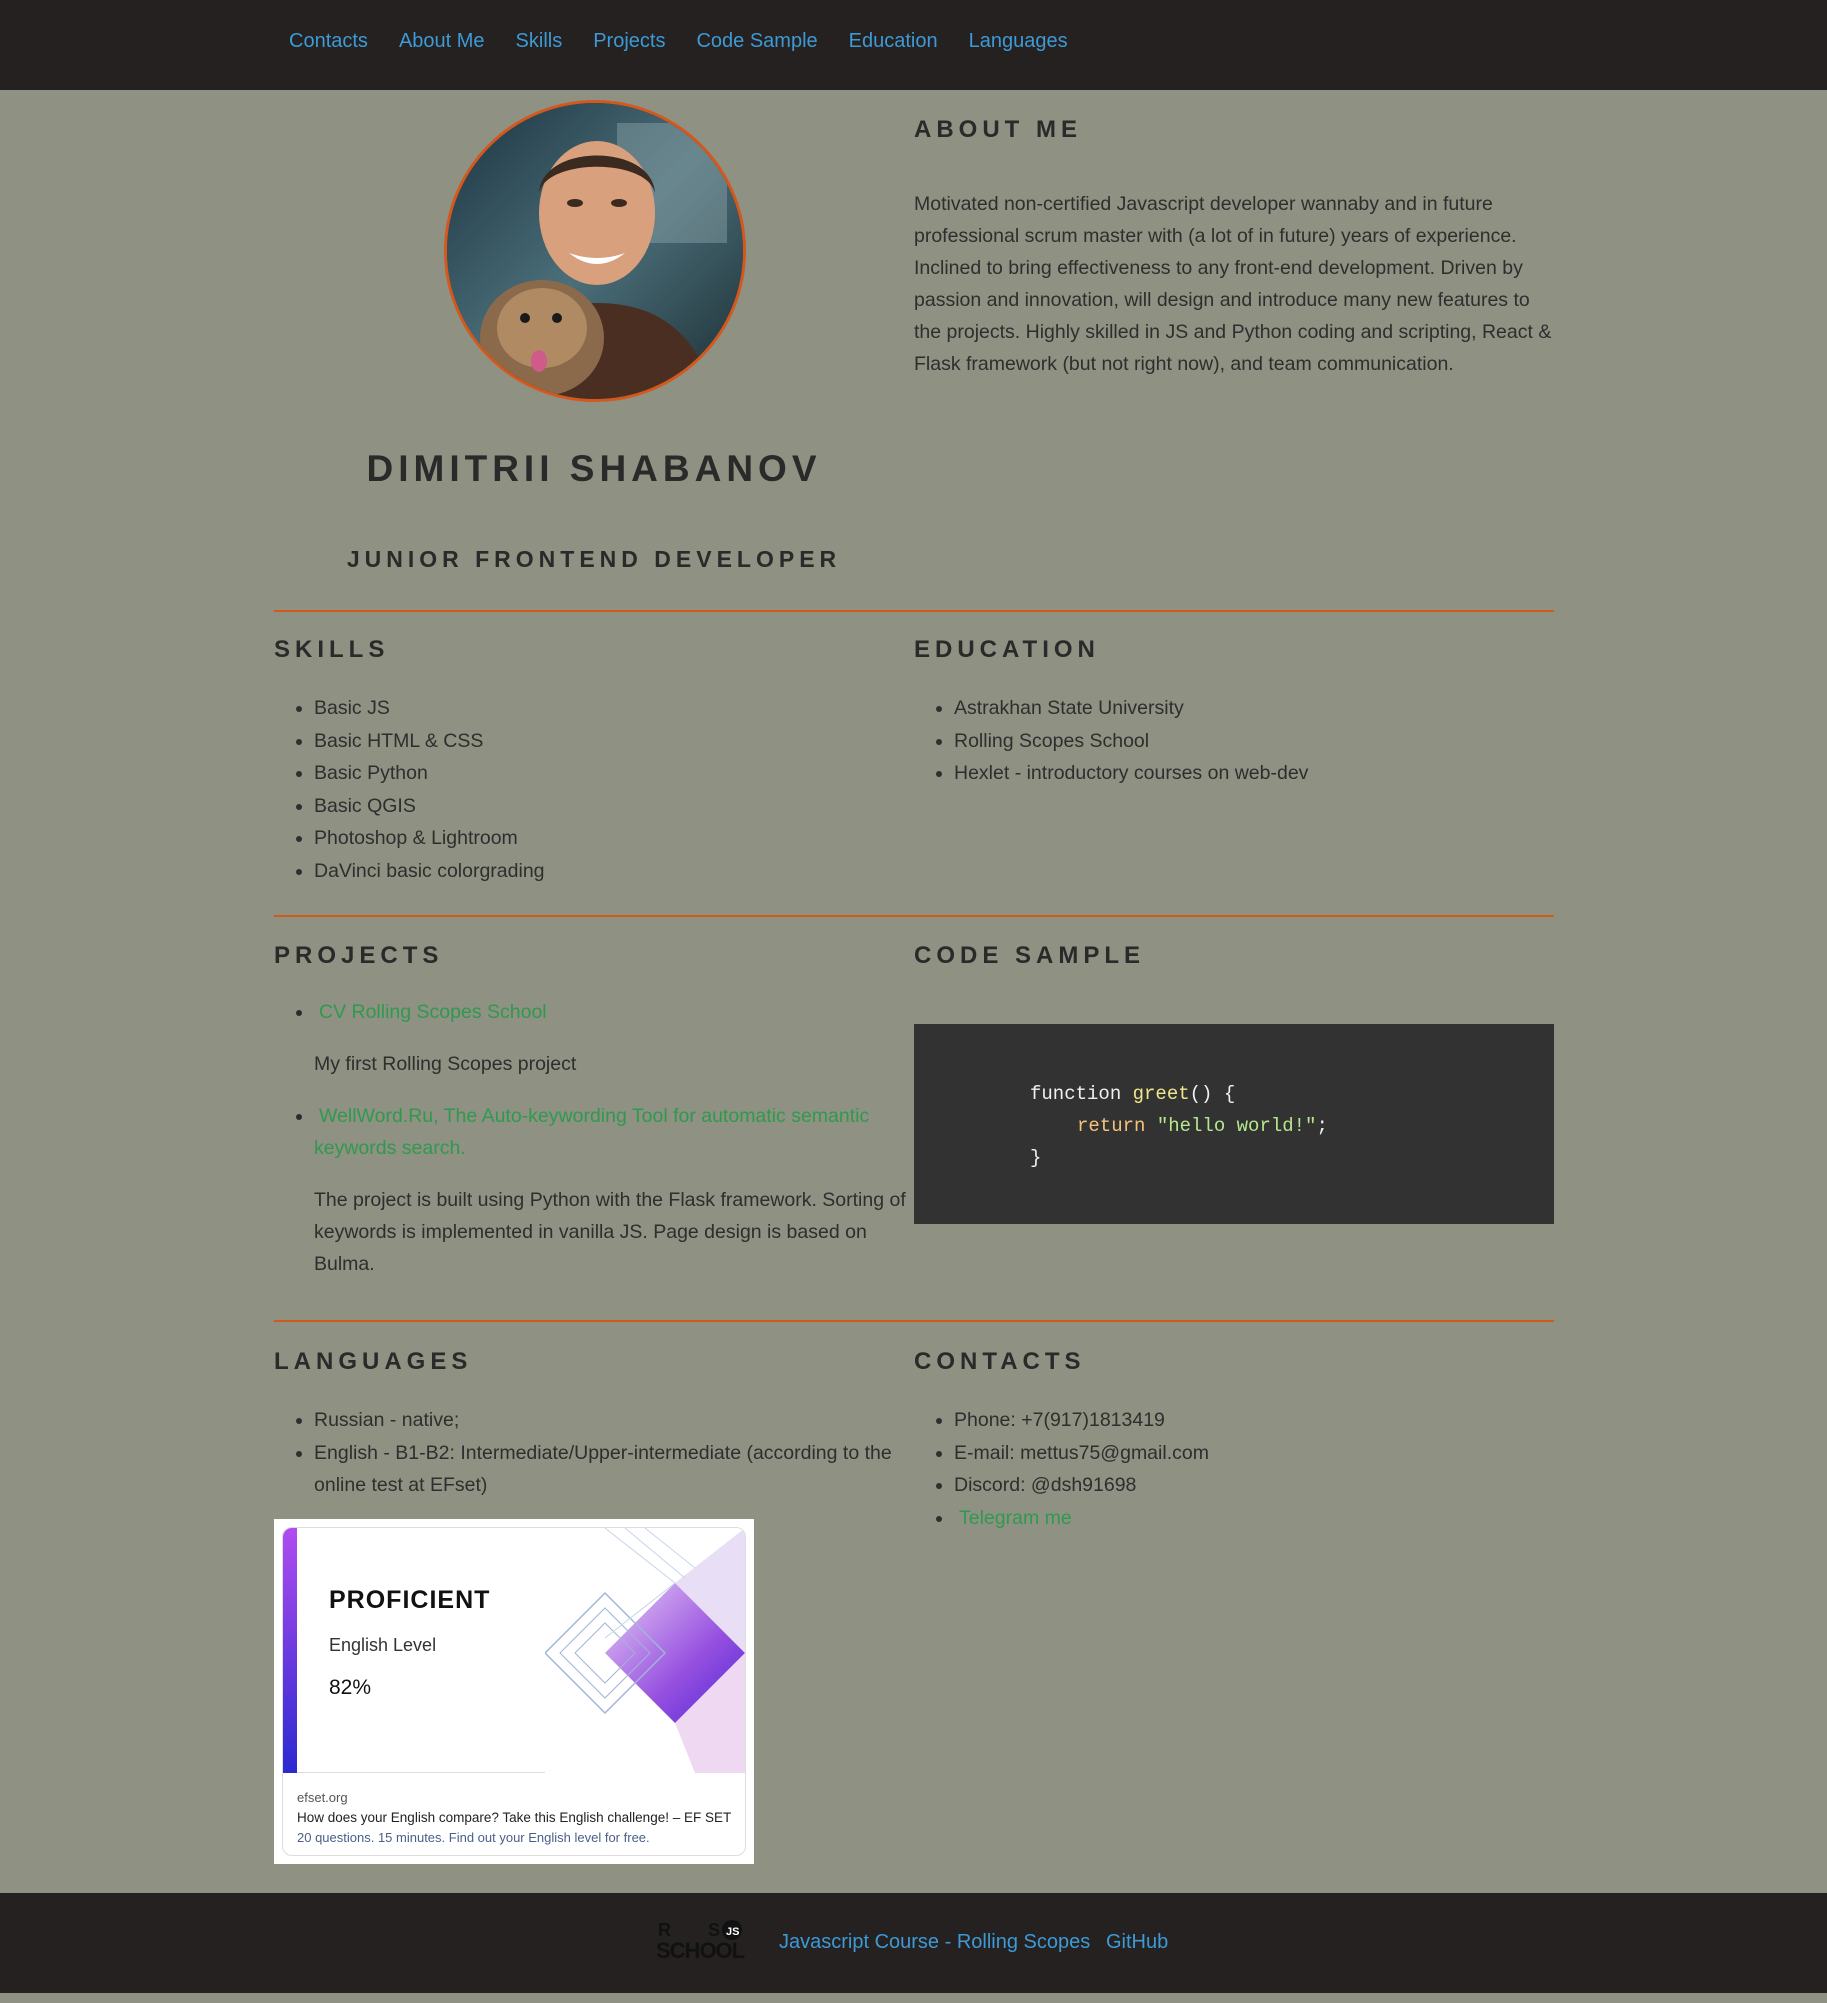 The height and width of the screenshot is (2003, 1827). What do you see at coordinates (756, 41) in the screenshot?
I see `nav-code-sample-link: Code Sample` at bounding box center [756, 41].